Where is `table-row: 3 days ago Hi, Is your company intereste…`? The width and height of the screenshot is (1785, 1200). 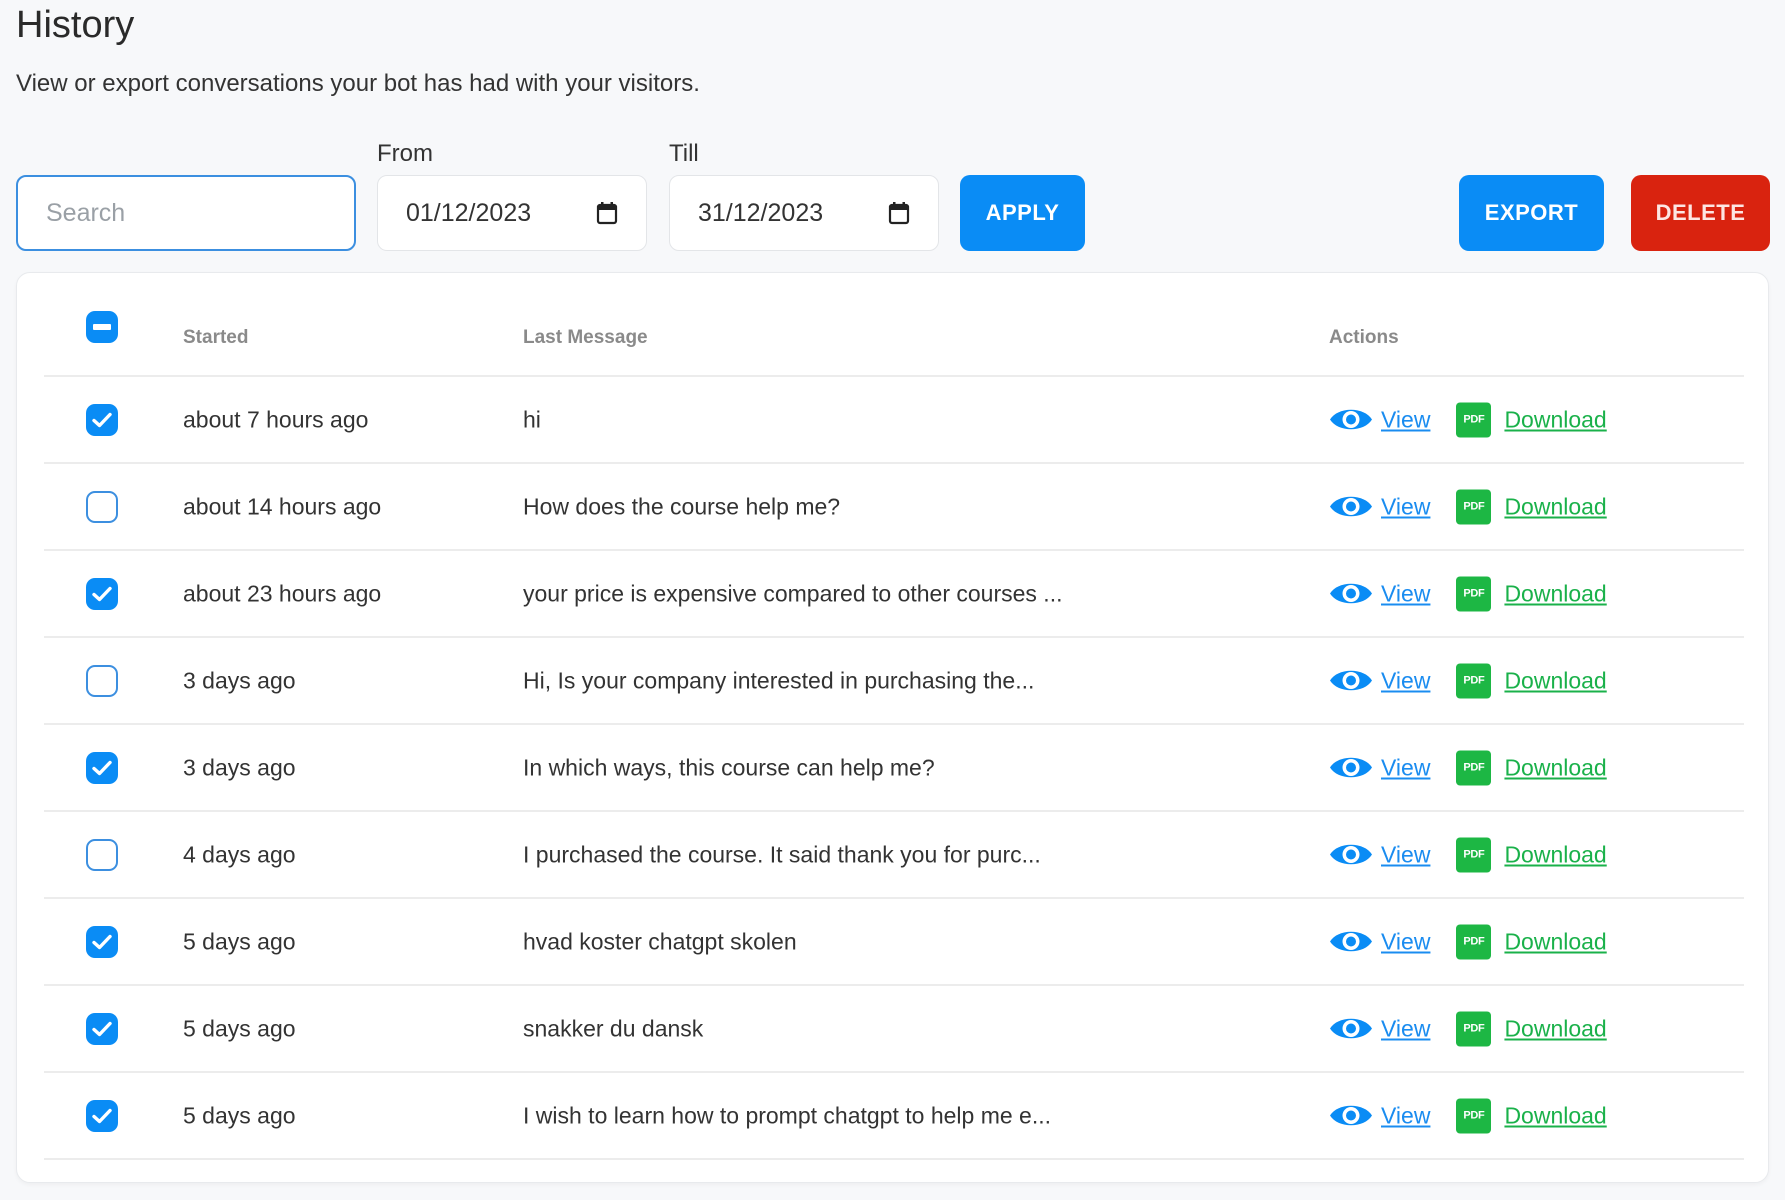 table-row: 3 days ago Hi, Is your company intereste… is located at coordinates (894, 681).